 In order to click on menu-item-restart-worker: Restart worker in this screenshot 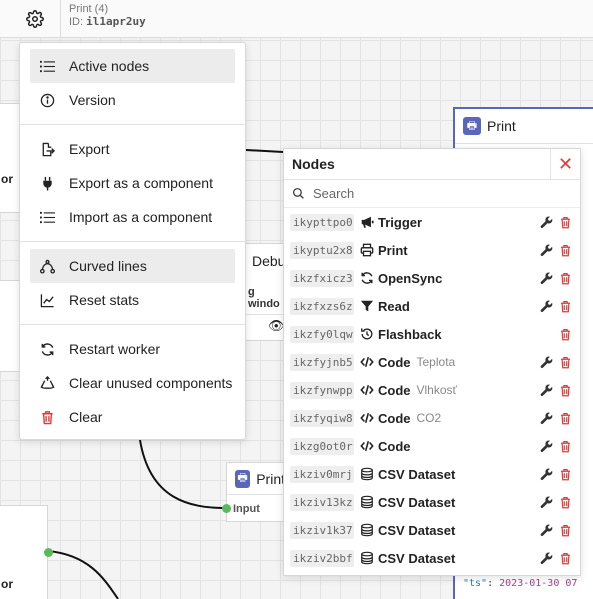, I will do `click(132, 349)`.